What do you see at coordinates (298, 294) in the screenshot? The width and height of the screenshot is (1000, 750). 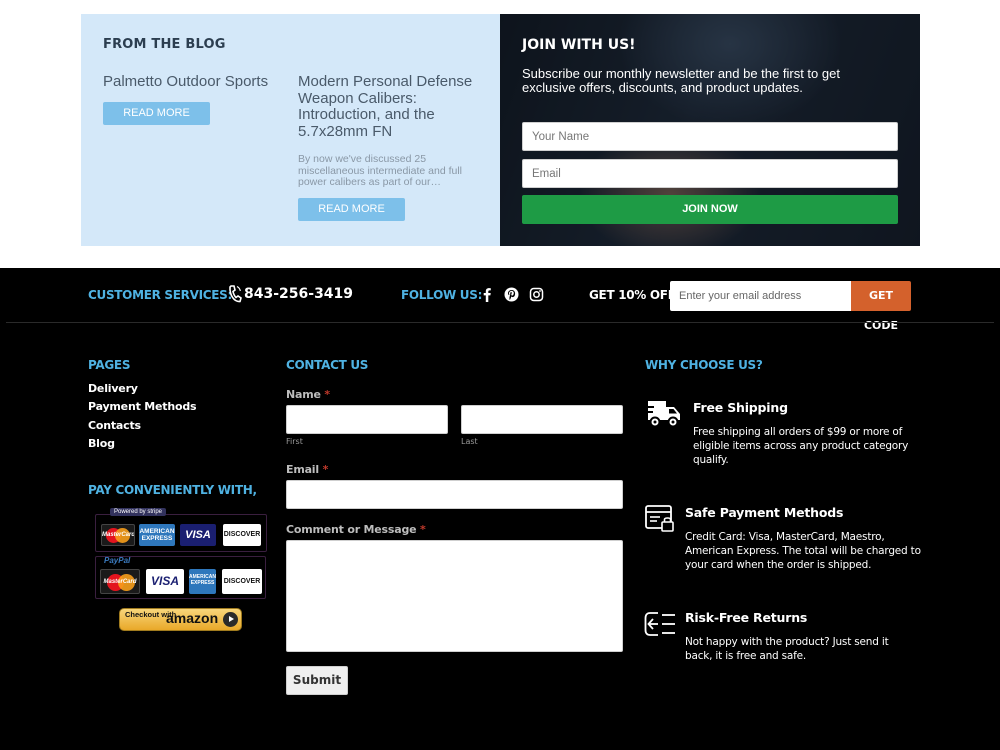 I see `phone-number: 843-256-3419` at bounding box center [298, 294].